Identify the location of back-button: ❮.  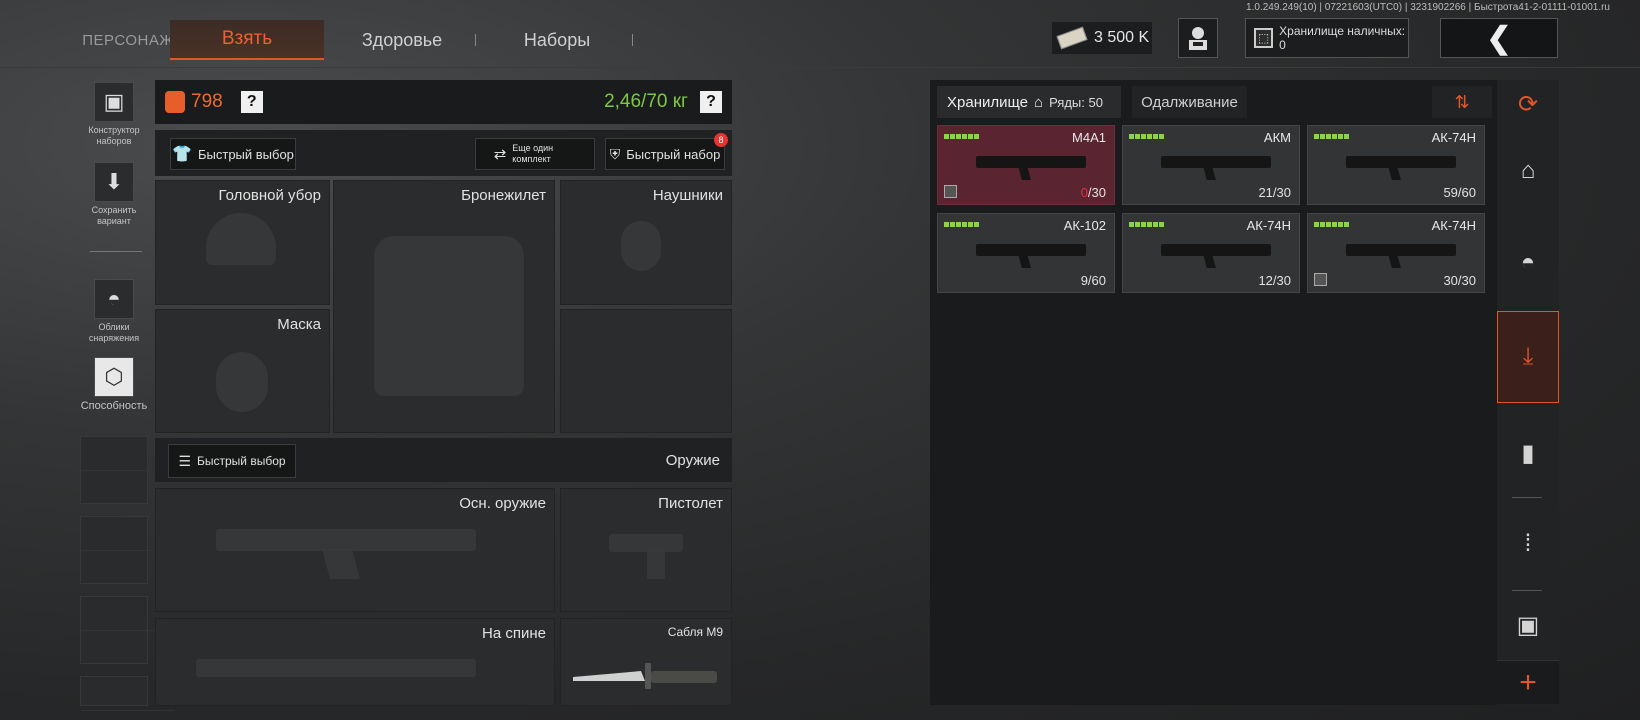
(1499, 38).